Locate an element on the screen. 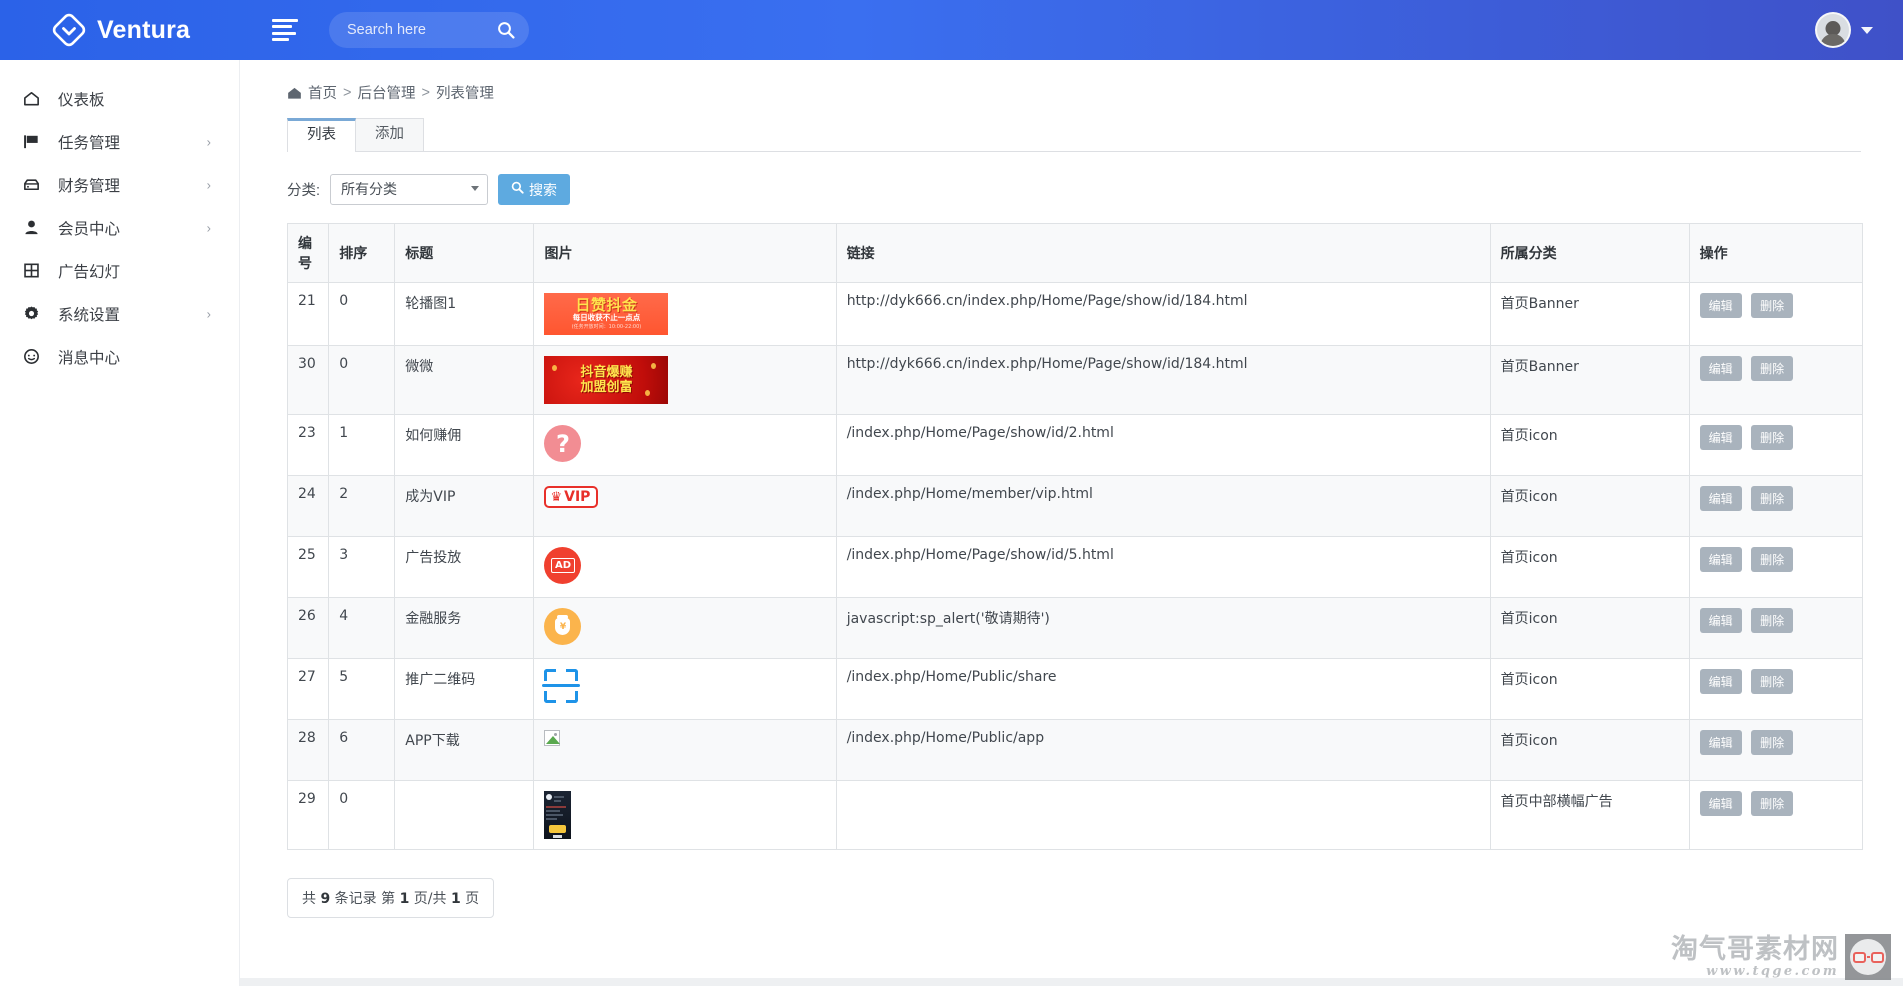 This screenshot has width=1903, height=986. cell-title: 金融服务 is located at coordinates (464, 628).